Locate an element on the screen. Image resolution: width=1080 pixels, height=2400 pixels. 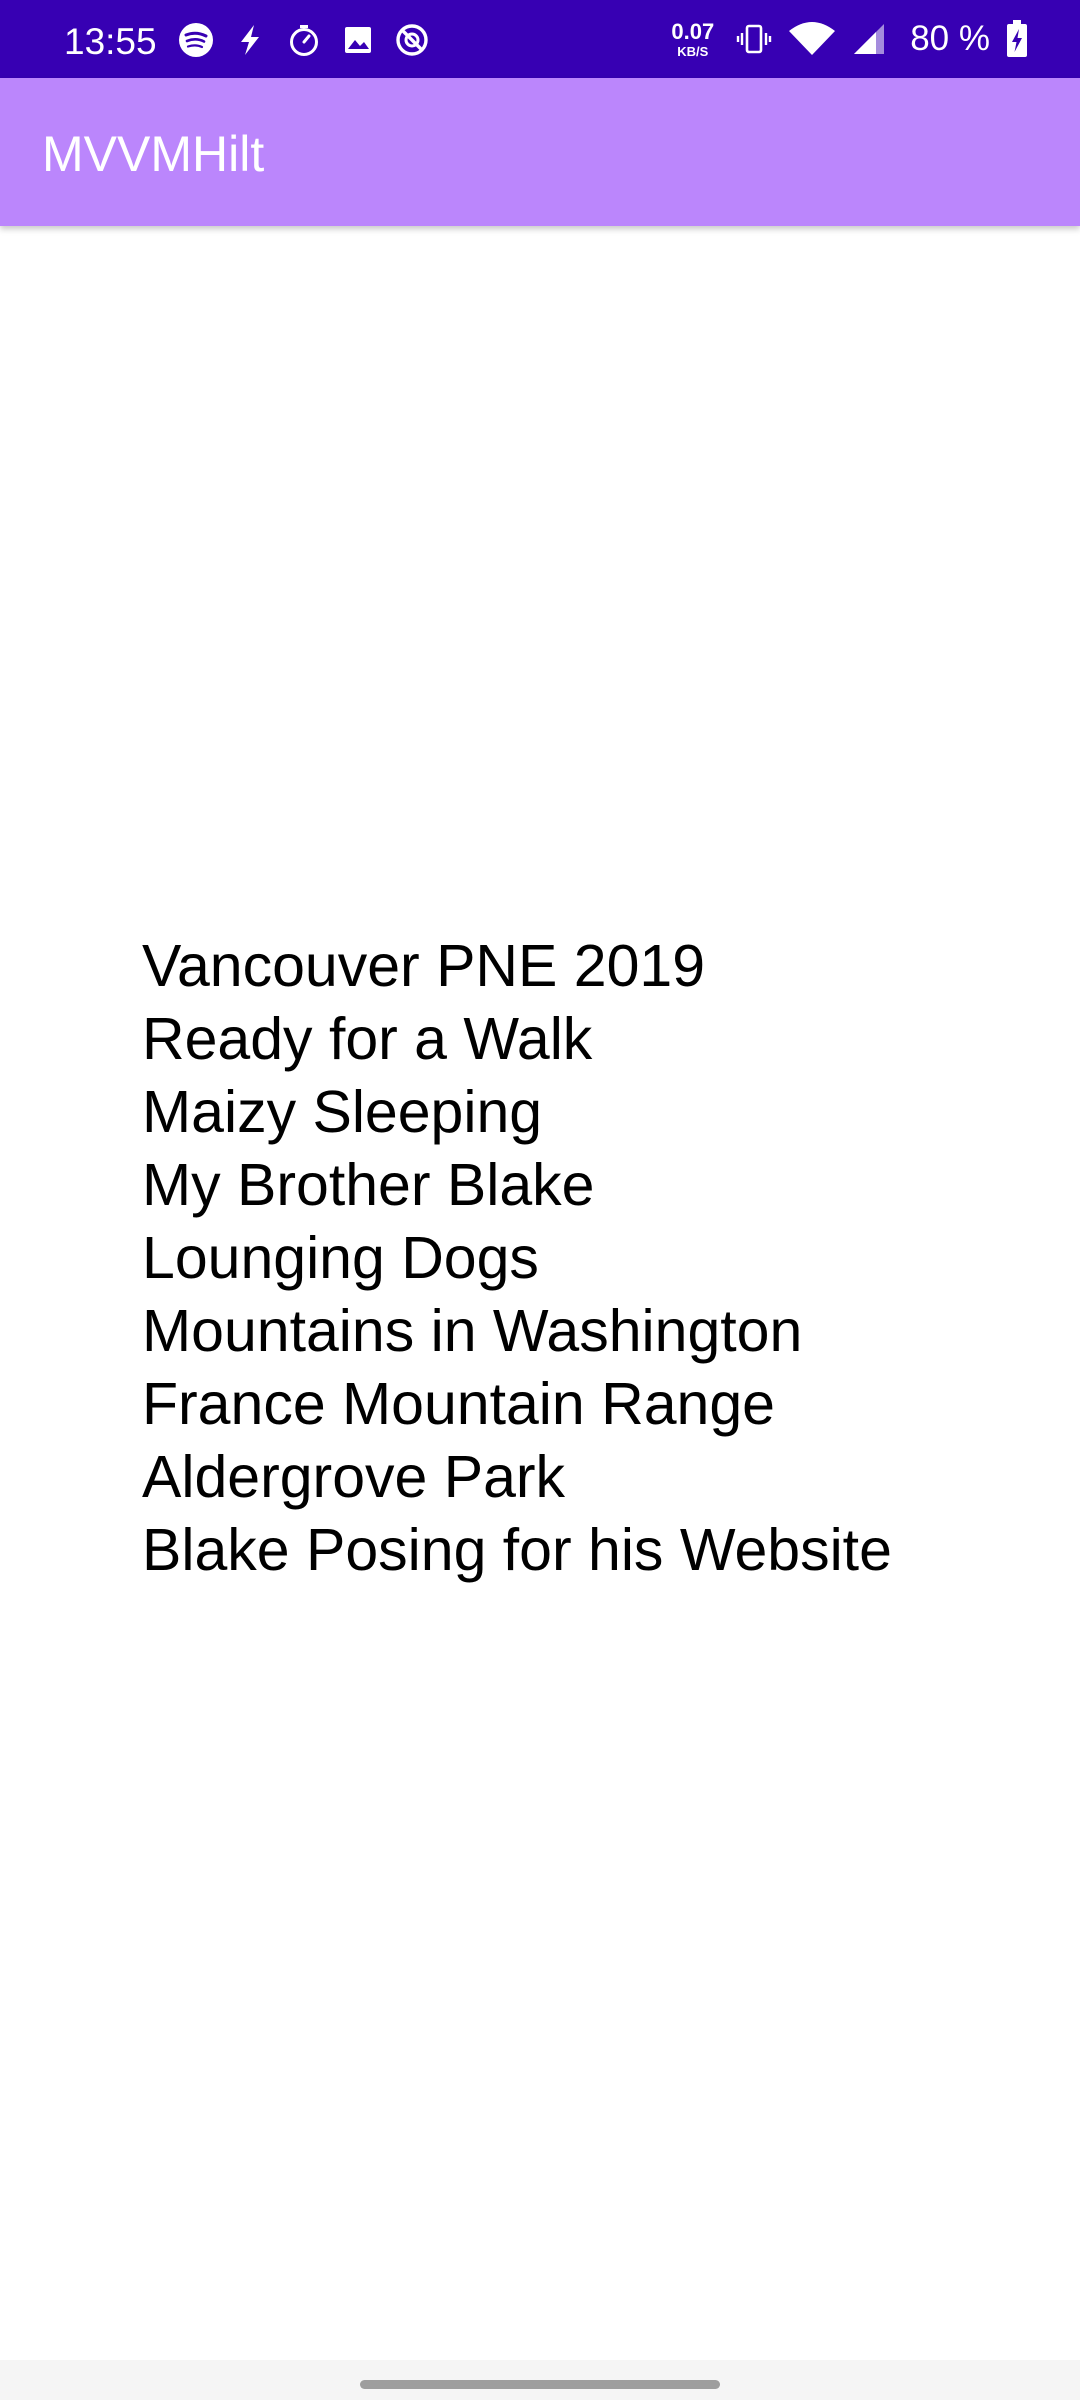
timer-icon is located at coordinates (304, 40).